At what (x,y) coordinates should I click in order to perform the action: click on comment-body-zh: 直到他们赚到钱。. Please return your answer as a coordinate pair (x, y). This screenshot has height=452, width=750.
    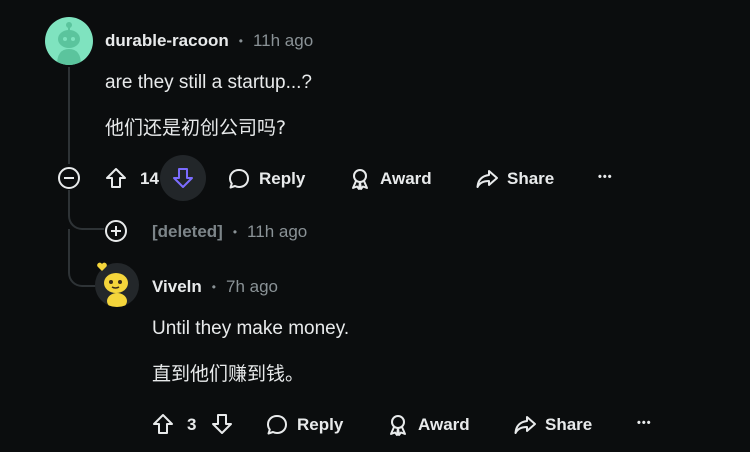
    Looking at the image, I should click on (228, 374).